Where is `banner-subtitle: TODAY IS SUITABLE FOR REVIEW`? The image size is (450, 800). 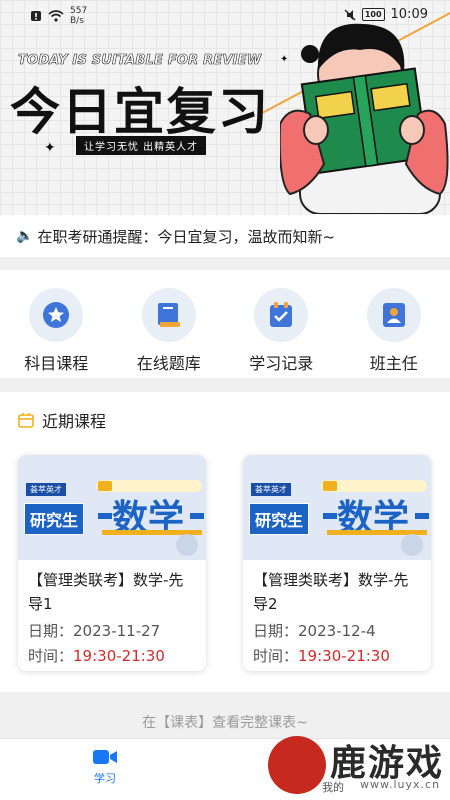 banner-subtitle: TODAY IS SUITABLE FOR REVIEW is located at coordinates (140, 61).